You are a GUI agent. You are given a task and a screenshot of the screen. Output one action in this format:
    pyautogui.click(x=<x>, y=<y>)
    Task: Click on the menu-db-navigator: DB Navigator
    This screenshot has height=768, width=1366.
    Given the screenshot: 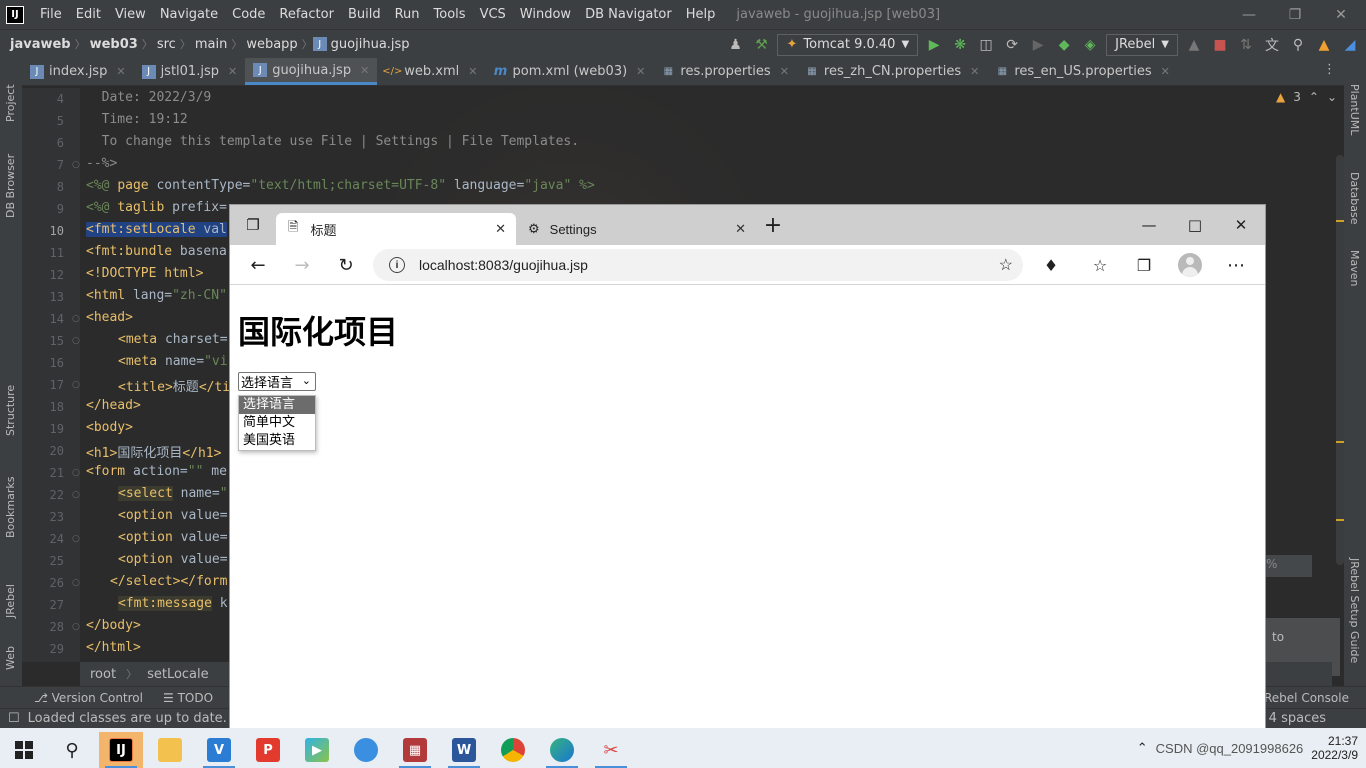 What is the action you would take?
    pyautogui.click(x=628, y=14)
    